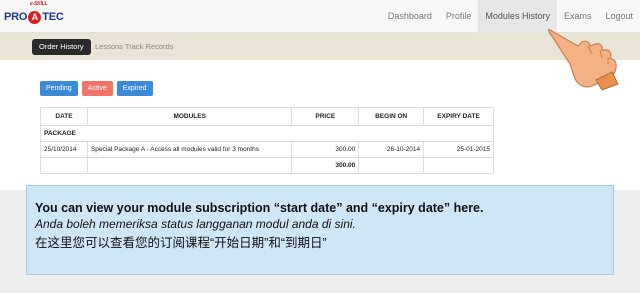 This screenshot has width=640, height=293. What do you see at coordinates (134, 47) in the screenshot?
I see `tab-lessons-track-records: Lessons Track Records` at bounding box center [134, 47].